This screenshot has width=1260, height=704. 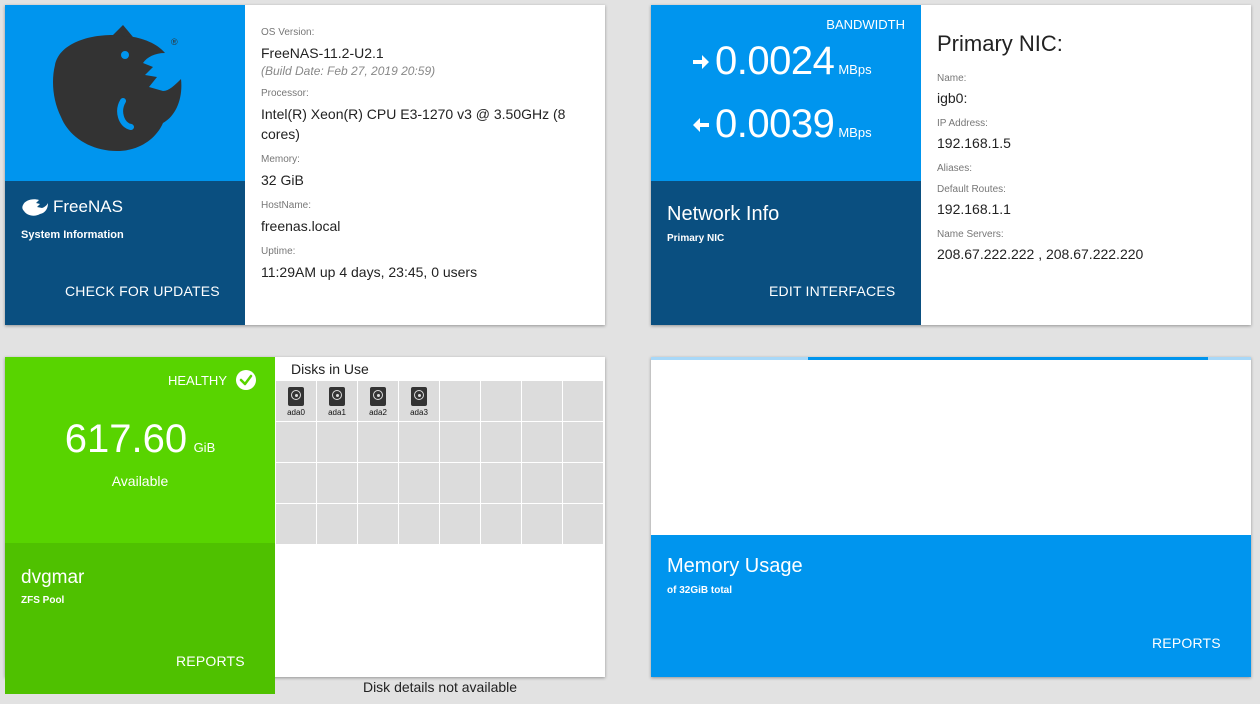 I want to click on freenas-logo-area: ®, so click(x=125, y=93).